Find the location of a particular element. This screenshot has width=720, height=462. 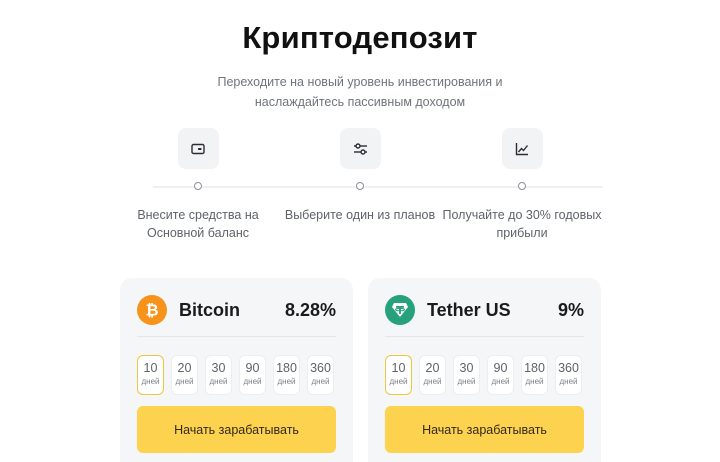

coin-name: Bitcoin is located at coordinates (209, 309).